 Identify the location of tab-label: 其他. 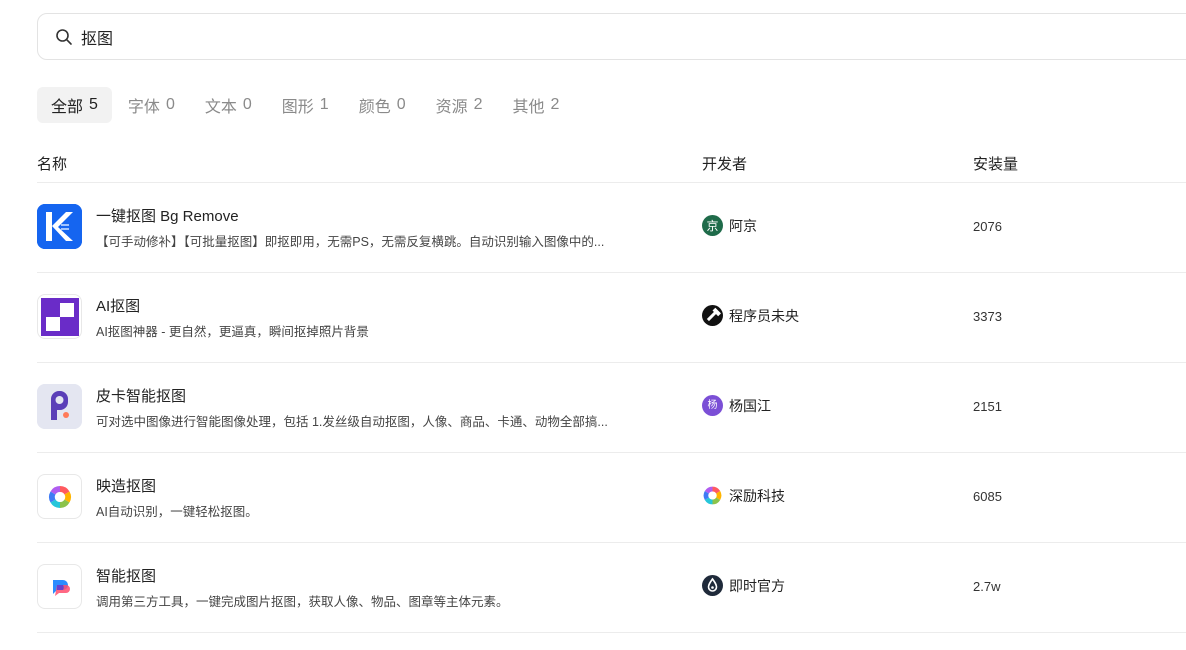
(528, 107).